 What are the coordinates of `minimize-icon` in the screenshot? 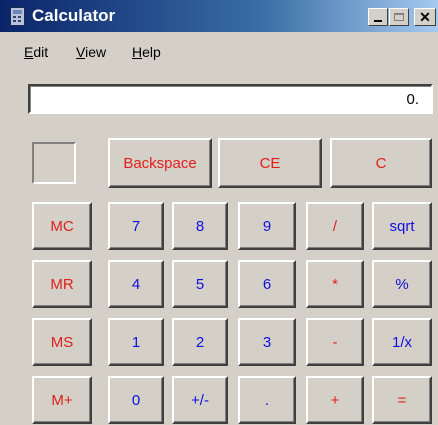 It's located at (378, 21).